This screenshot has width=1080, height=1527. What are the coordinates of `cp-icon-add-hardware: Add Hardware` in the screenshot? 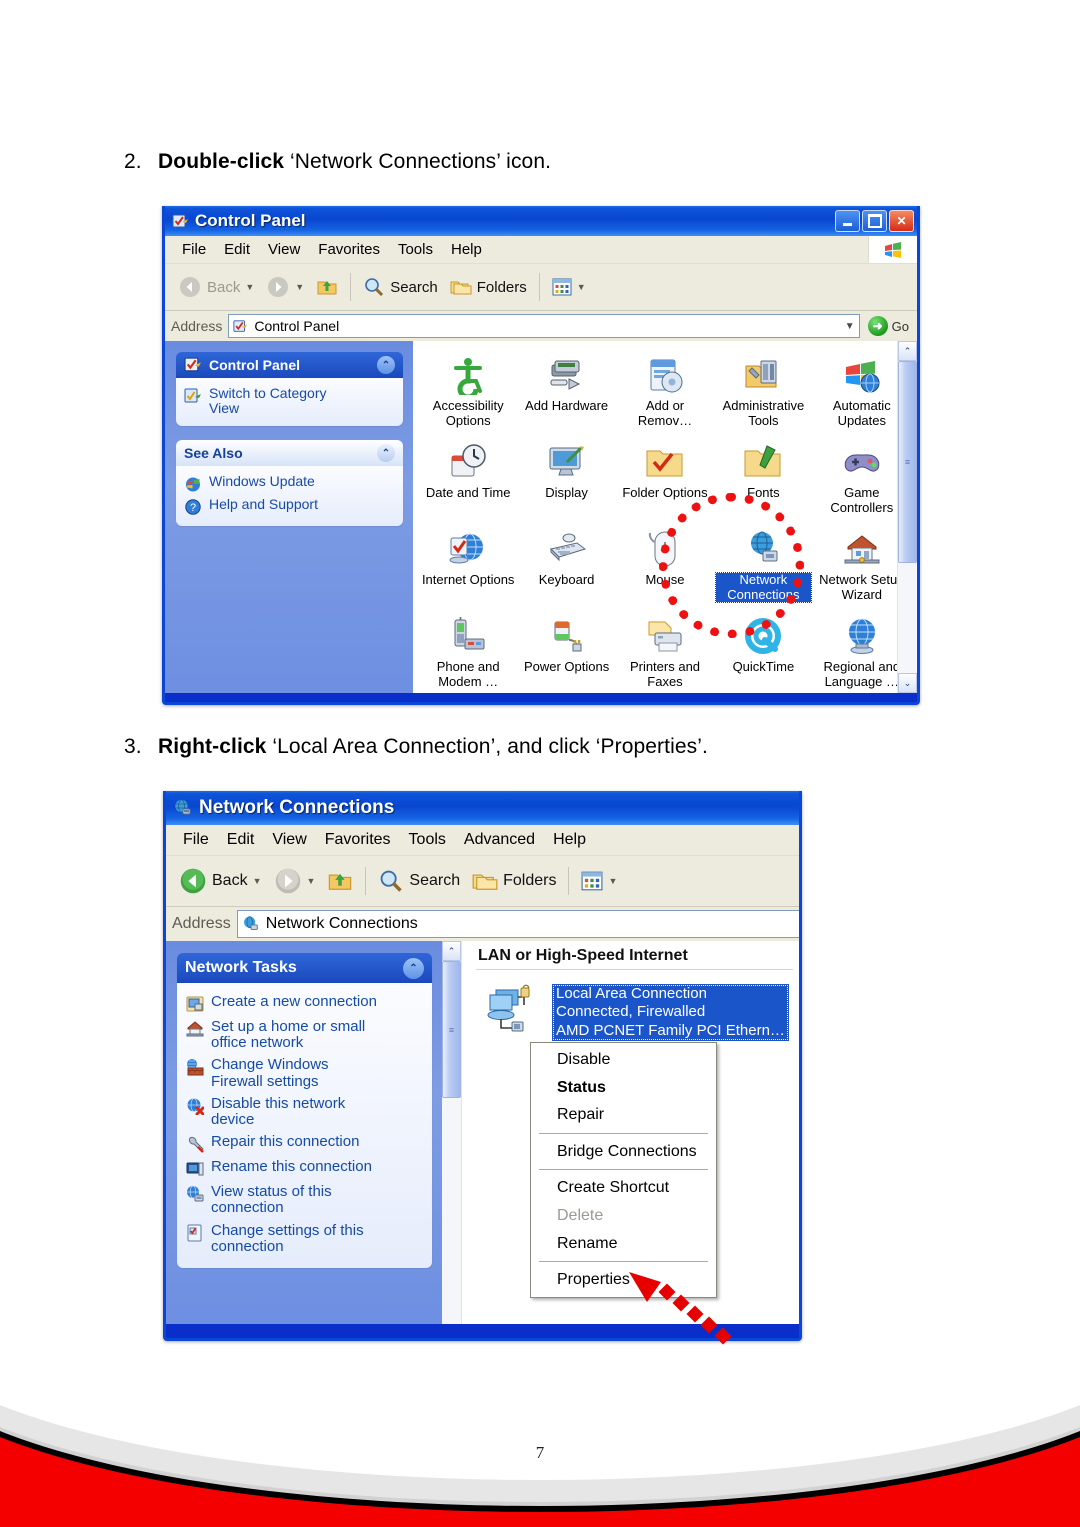 It's located at (566, 392).